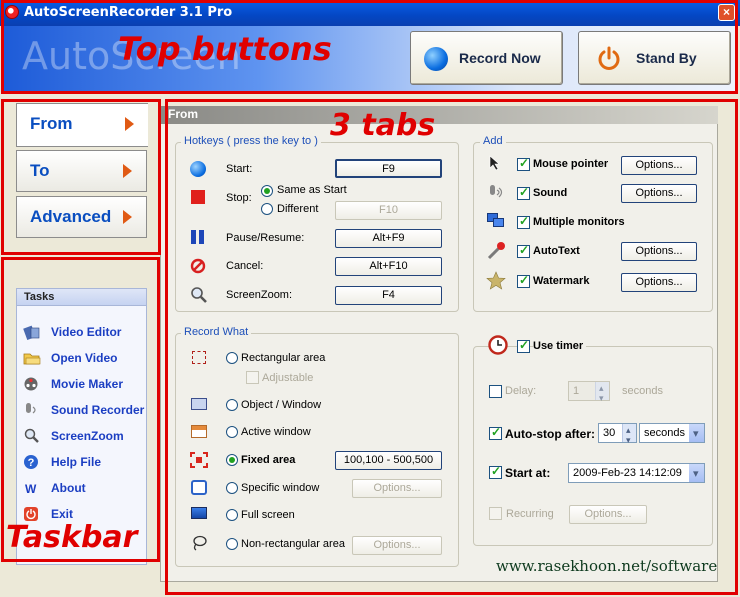 The height and width of the screenshot is (597, 740). What do you see at coordinates (72, 537) in the screenshot?
I see `annotation-taskbar: Taskbar` at bounding box center [72, 537].